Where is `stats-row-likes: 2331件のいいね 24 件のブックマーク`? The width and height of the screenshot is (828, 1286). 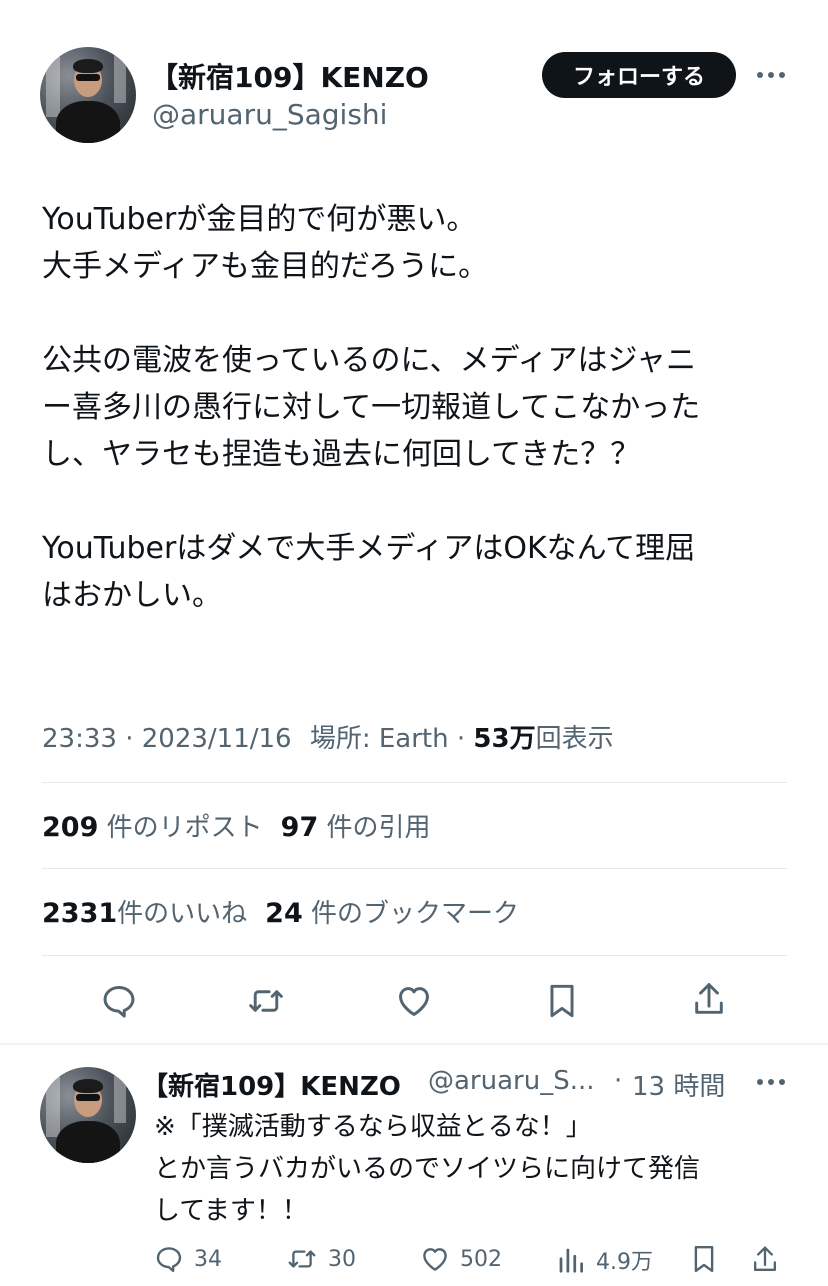 stats-row-likes: 2331件のいいね 24 件のブックマーク is located at coordinates (280, 911).